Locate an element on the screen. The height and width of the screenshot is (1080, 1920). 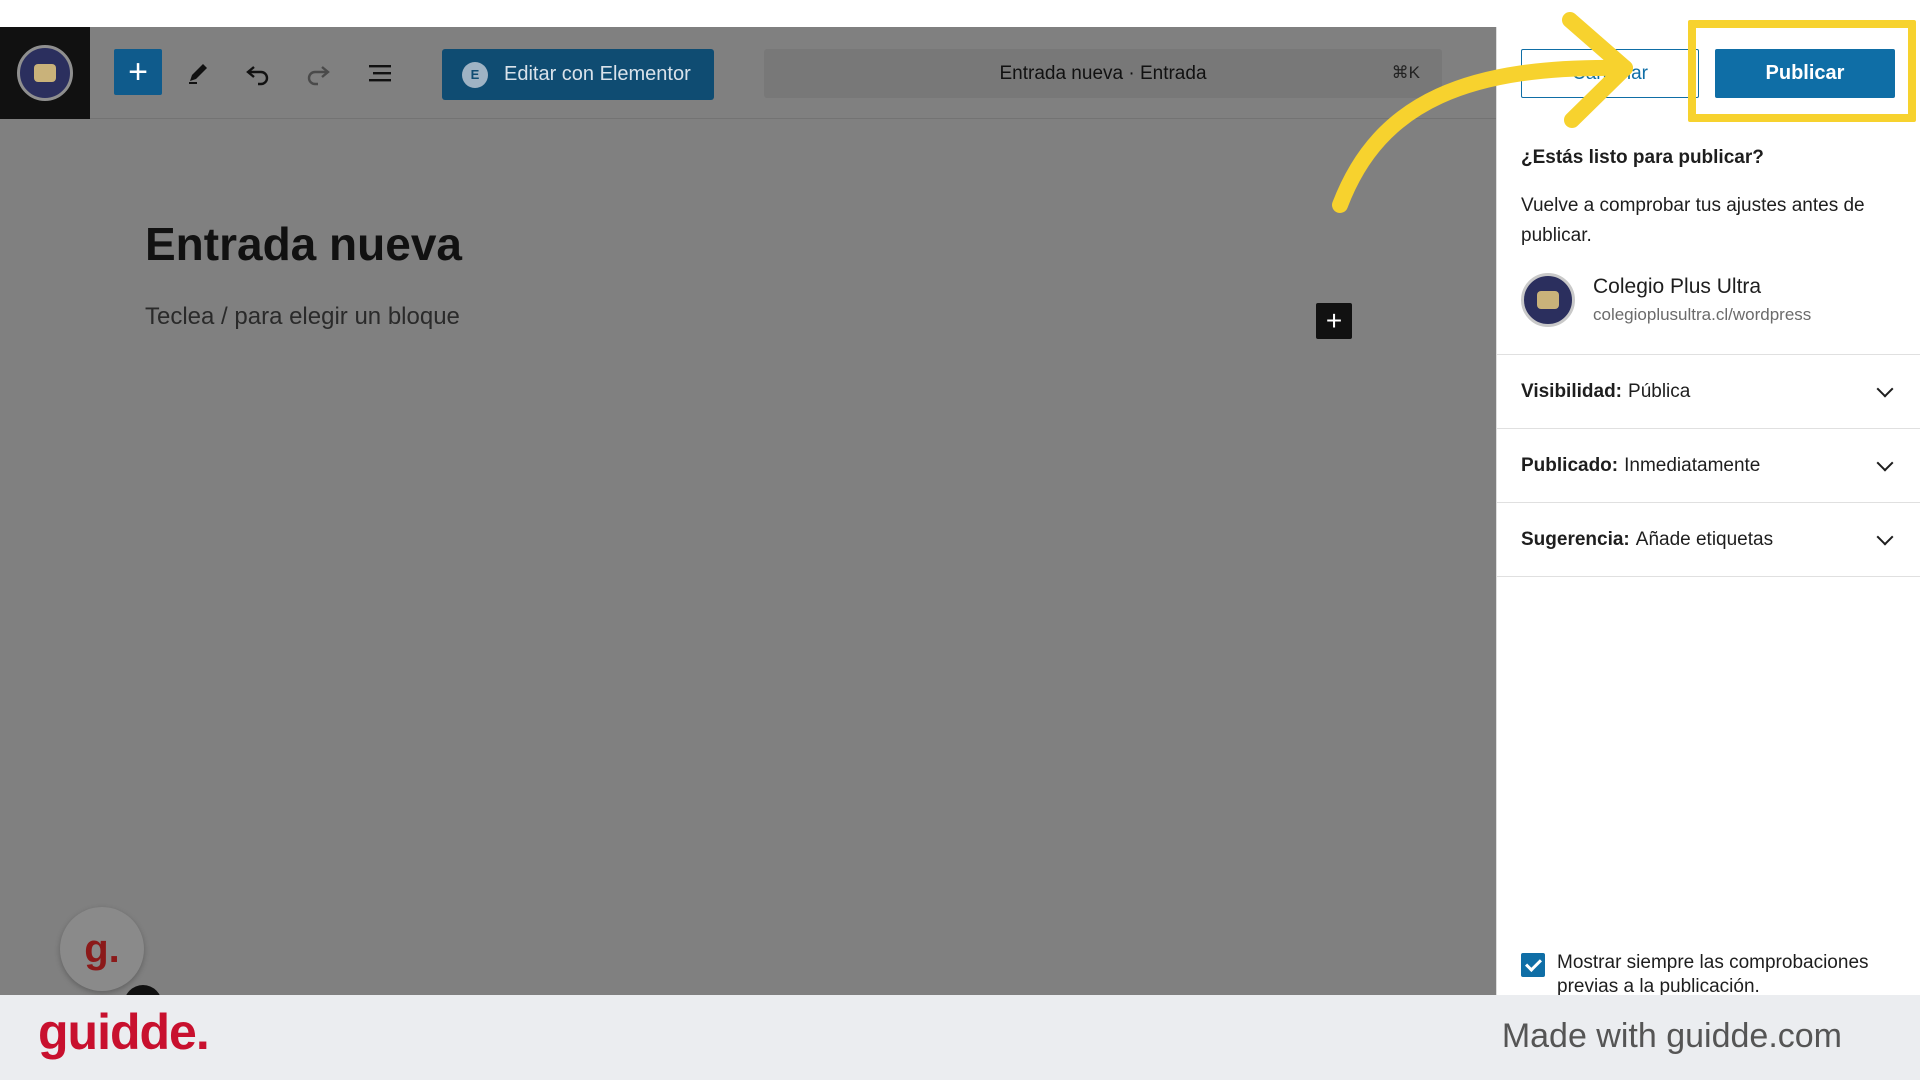
add-block-button: + is located at coordinates (138, 72).